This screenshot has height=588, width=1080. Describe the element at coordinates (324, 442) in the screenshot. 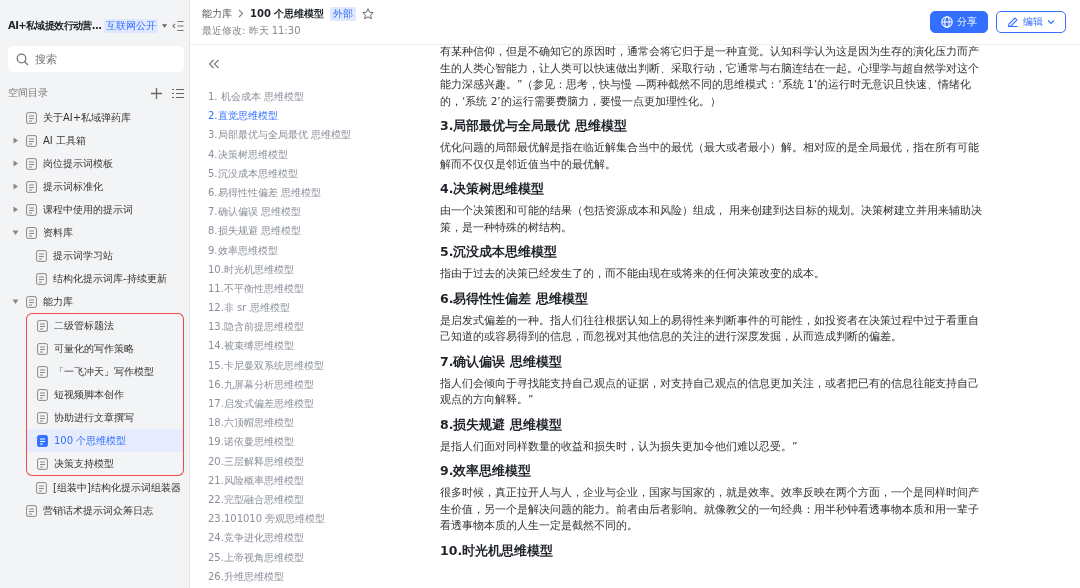

I see `toc-item: 19.诺依曼思维模型` at that location.